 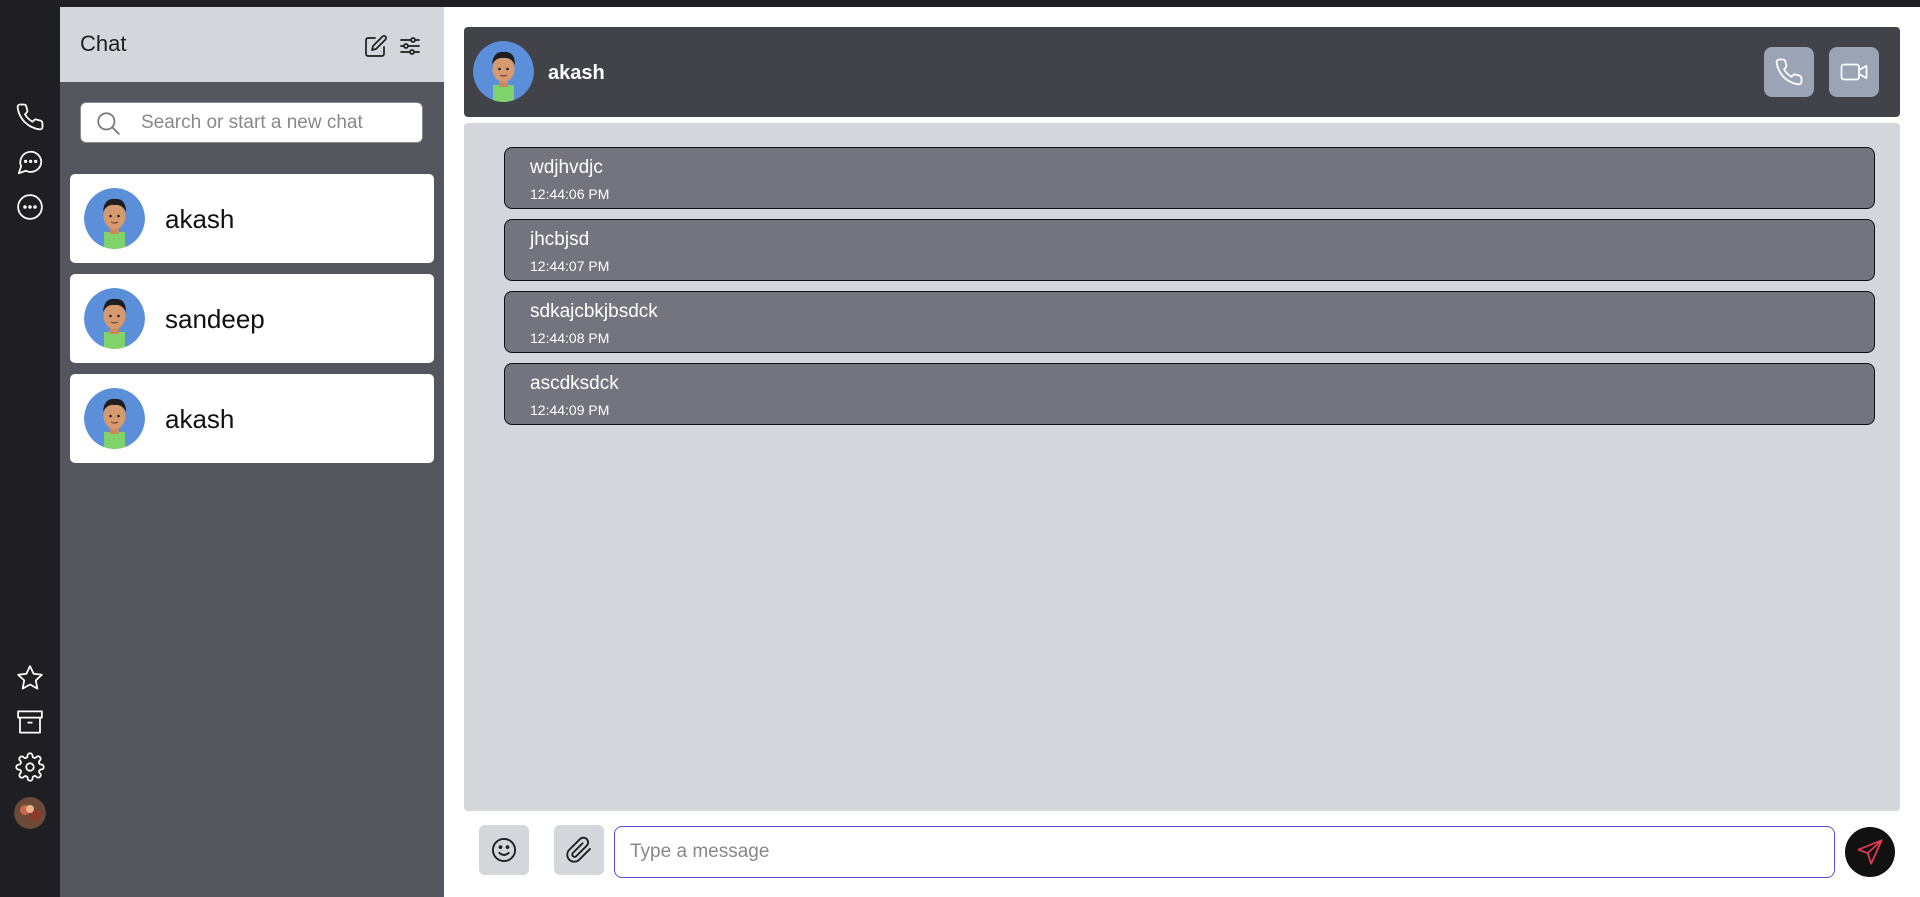 I want to click on message-bubble: sdkajcbkjbsdck 12:44:08 PM, so click(x=1189, y=322).